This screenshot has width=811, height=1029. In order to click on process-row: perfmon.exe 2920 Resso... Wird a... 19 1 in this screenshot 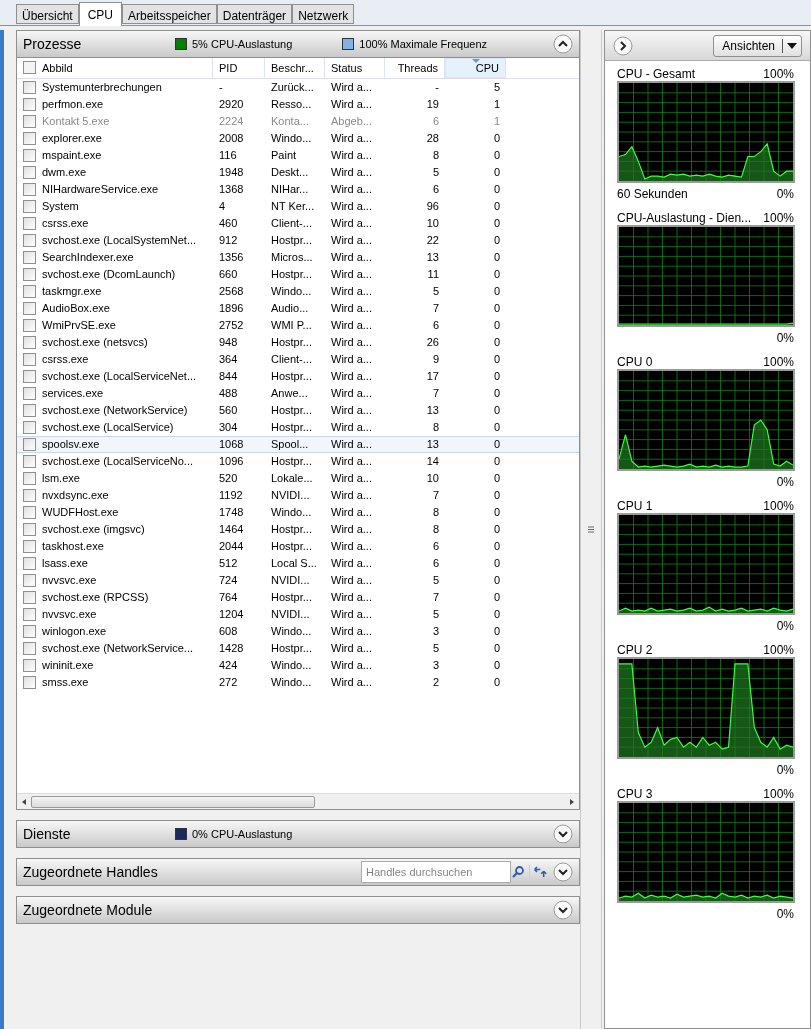, I will do `click(298, 104)`.